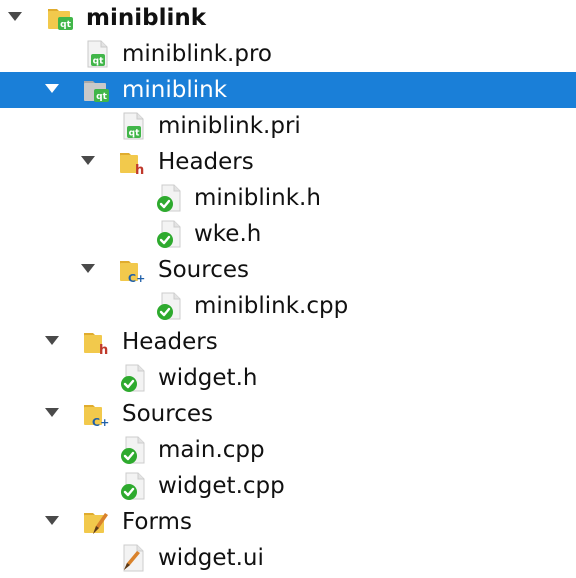 Image resolution: width=576 pixels, height=578 pixels. Describe the element at coordinates (288, 558) in the screenshot. I see `tree-item-widget-ui: widget.ui` at that location.